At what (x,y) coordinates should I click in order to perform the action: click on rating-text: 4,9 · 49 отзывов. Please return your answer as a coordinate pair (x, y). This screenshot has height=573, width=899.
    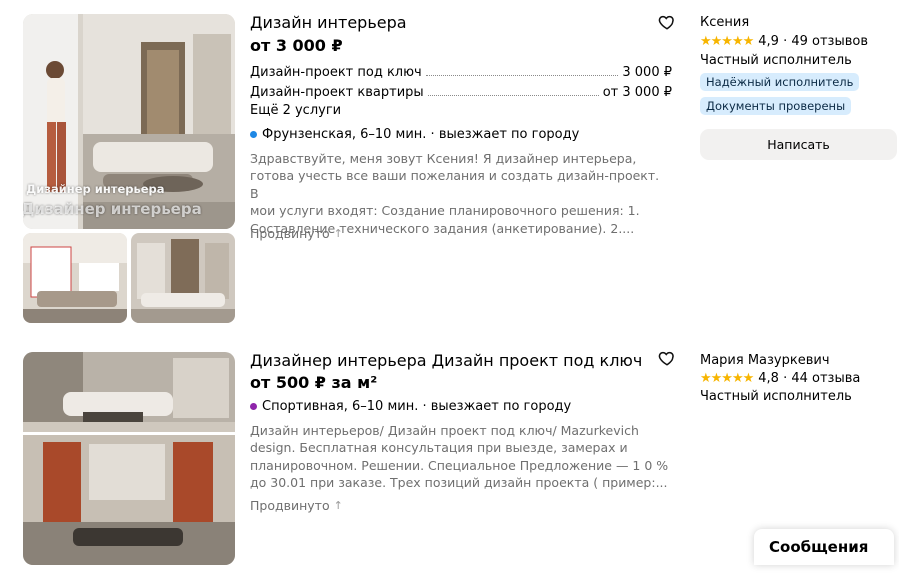
    Looking at the image, I should click on (813, 41).